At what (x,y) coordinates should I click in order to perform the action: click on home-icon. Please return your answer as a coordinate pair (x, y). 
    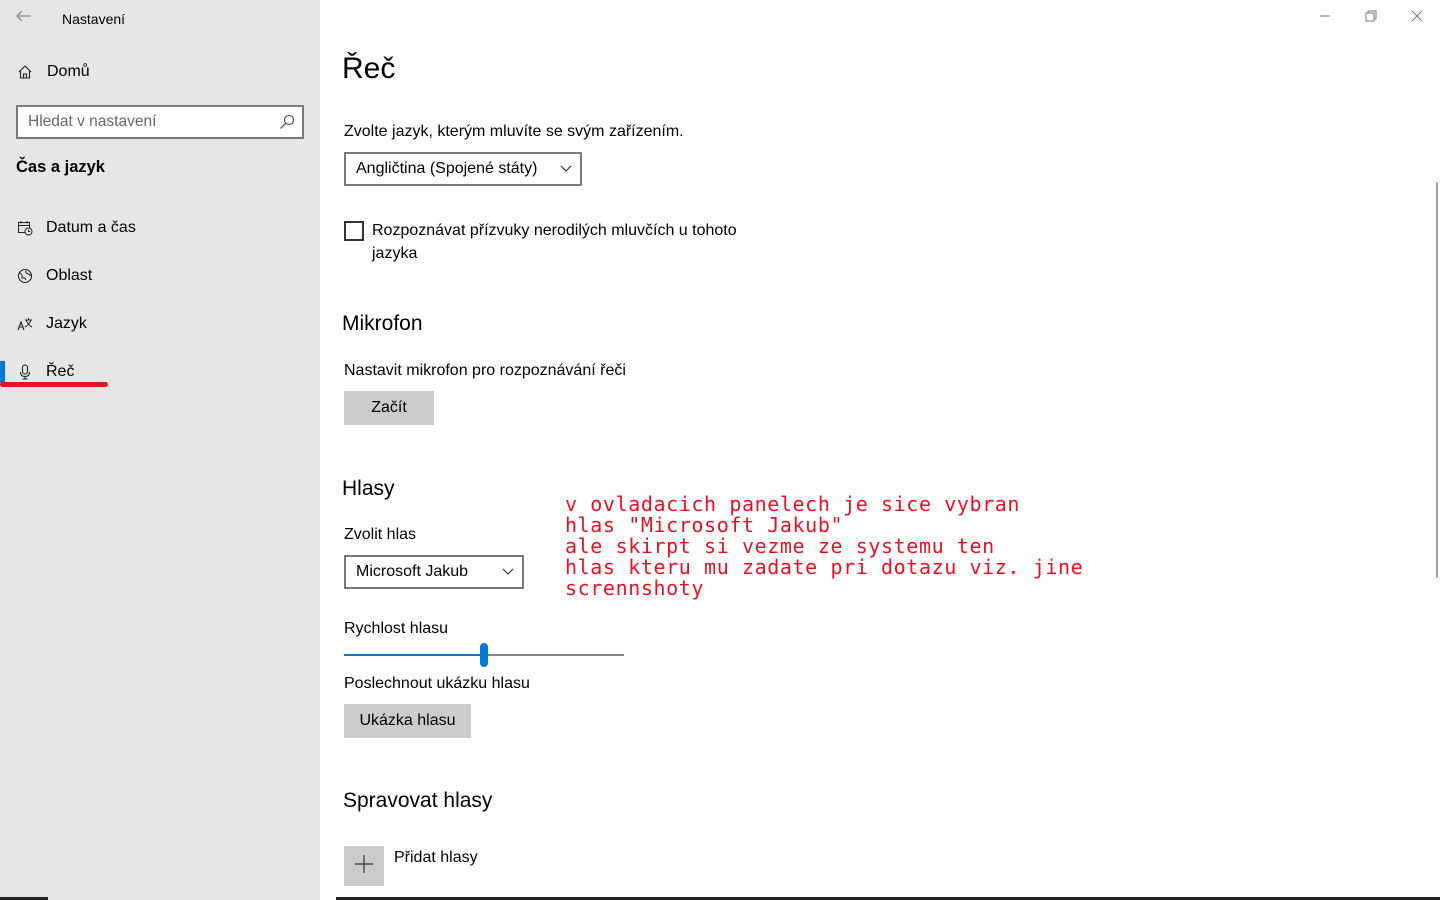
    Looking at the image, I should click on (25, 72).